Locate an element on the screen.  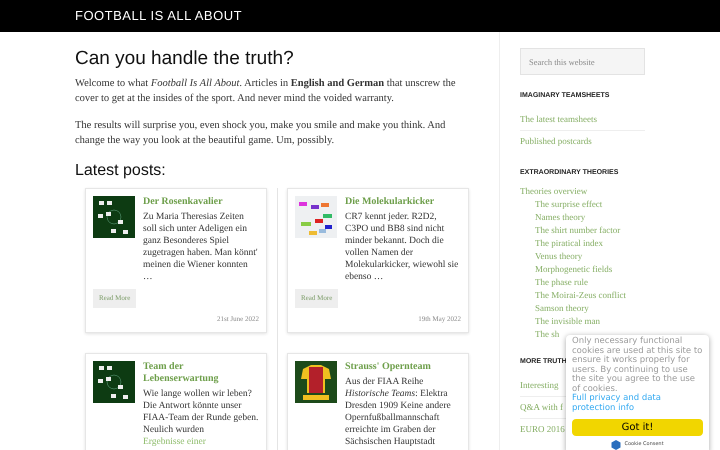
accept-cookies-button: Got it! is located at coordinates (637, 427).